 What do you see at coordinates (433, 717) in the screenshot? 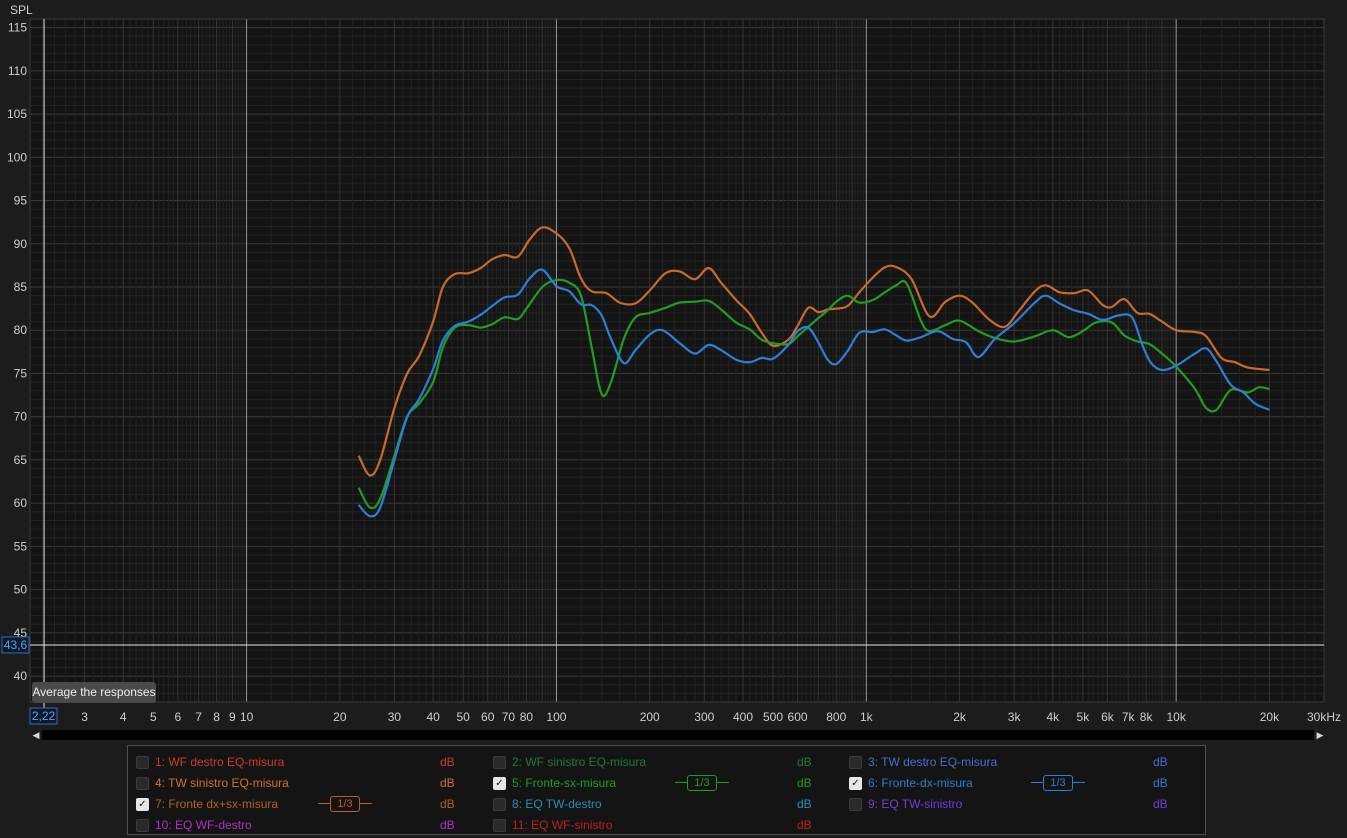
I see `x-tick-label: 40` at bounding box center [433, 717].